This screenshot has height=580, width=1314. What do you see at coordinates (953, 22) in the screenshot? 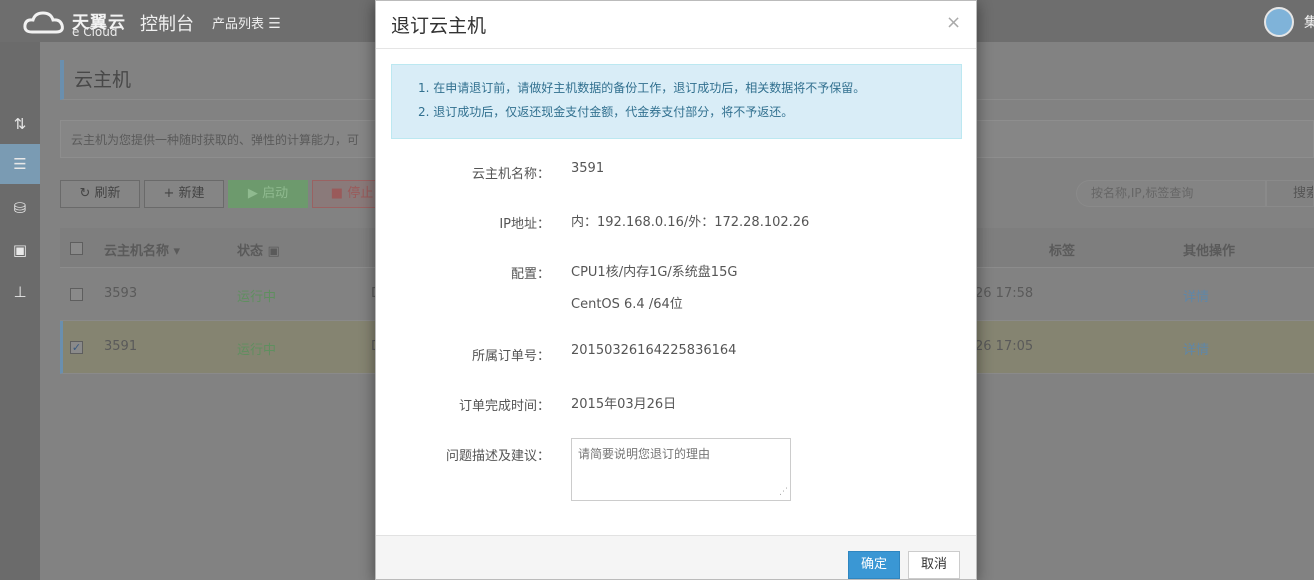
I see `close-icon: ×` at bounding box center [953, 22].